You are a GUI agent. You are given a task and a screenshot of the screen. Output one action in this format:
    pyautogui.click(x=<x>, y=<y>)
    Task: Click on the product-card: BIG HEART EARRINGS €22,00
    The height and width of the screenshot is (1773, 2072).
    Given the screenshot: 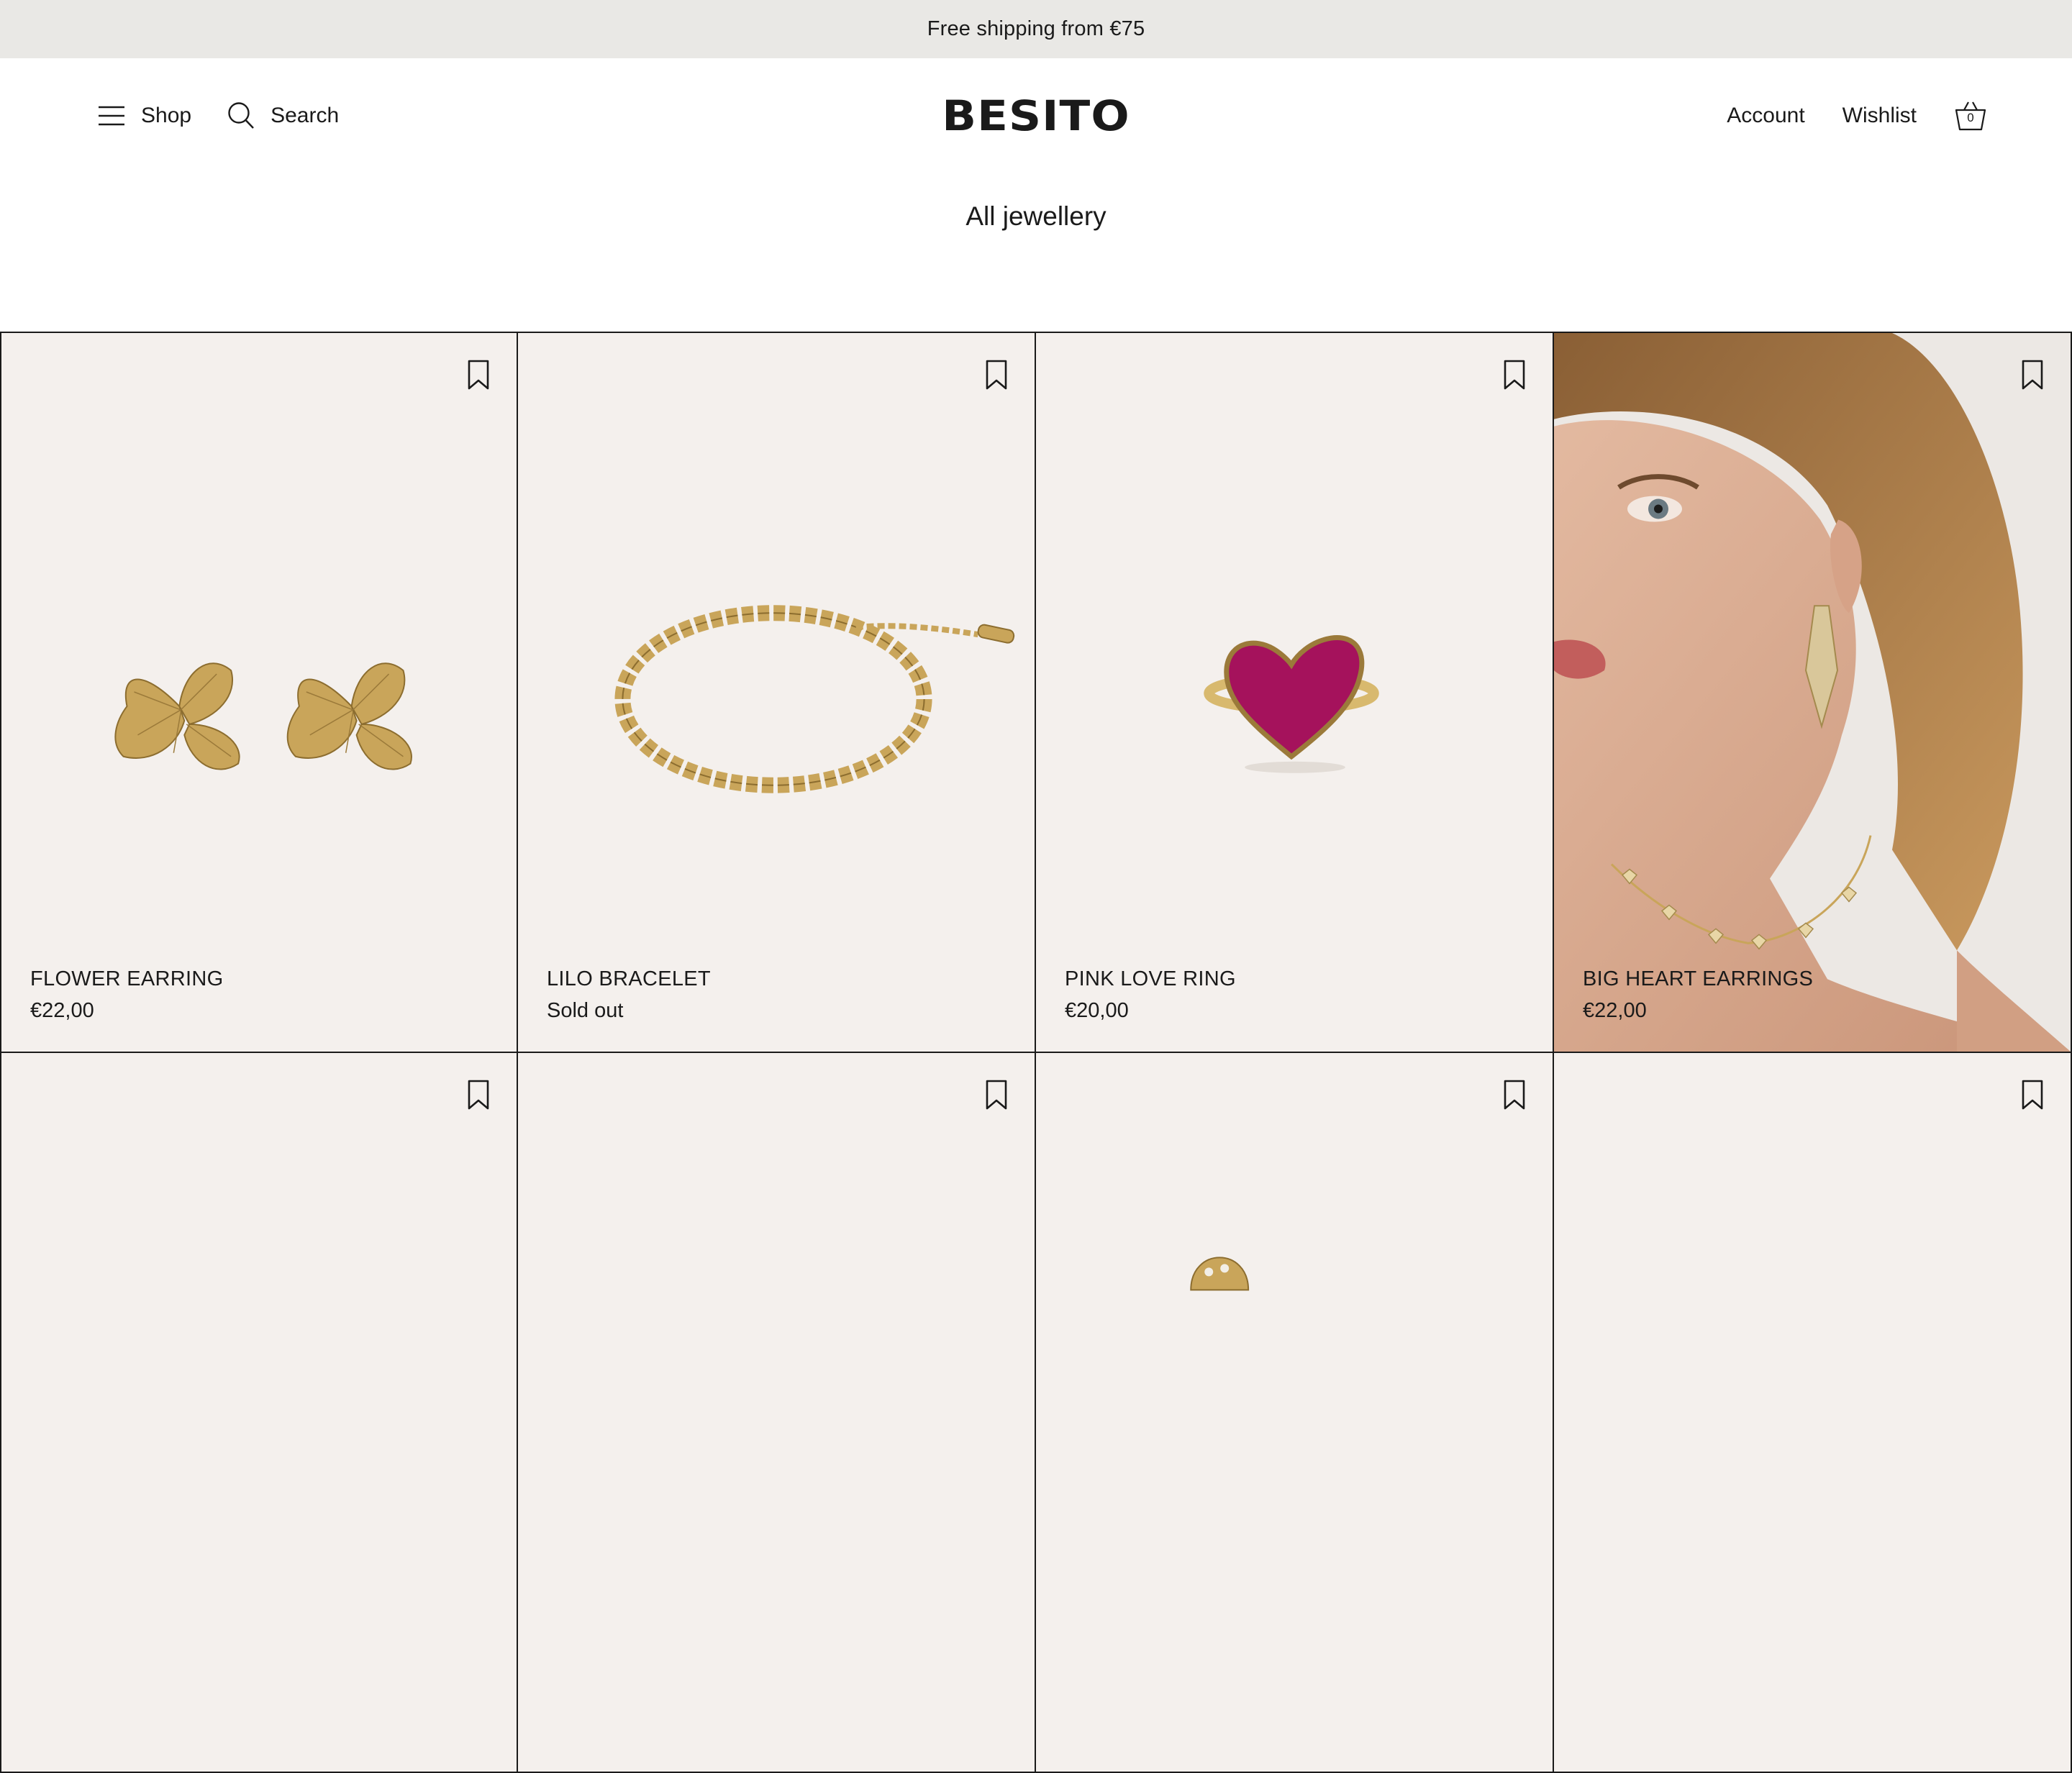 What is the action you would take?
    pyautogui.click(x=1813, y=693)
    